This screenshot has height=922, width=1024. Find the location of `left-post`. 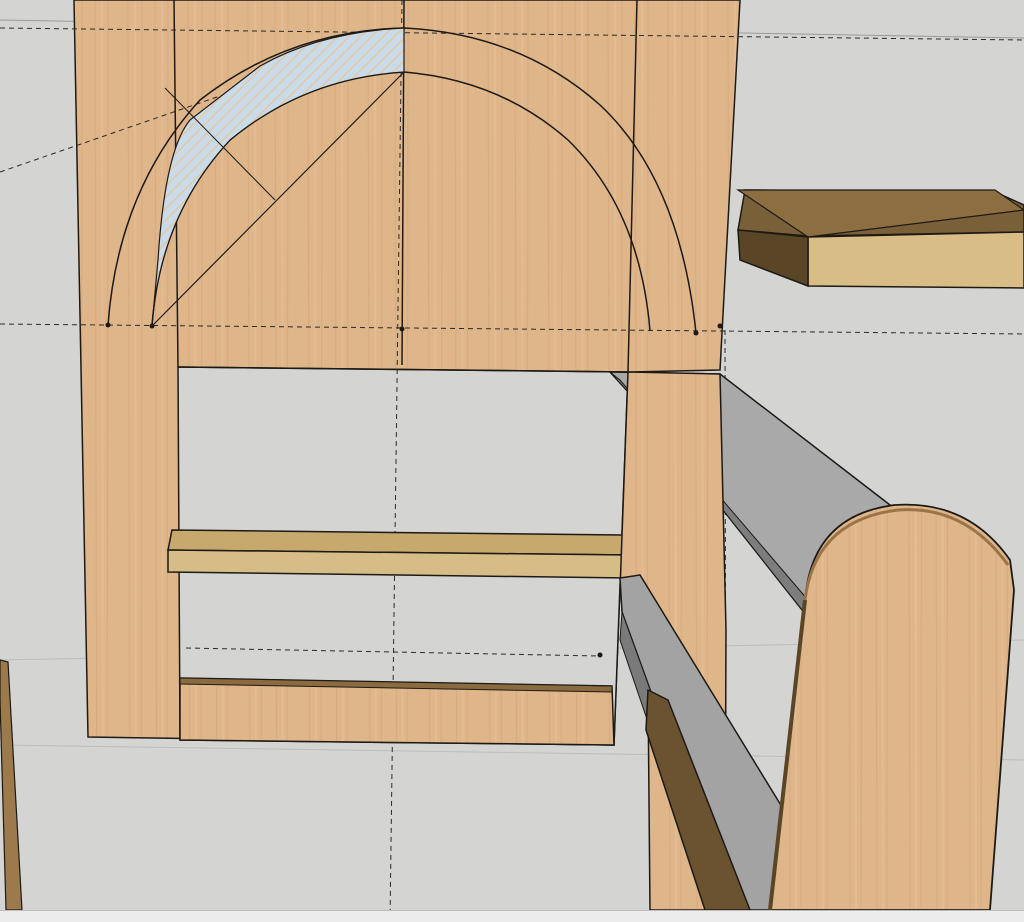

left-post is located at coordinates (11, 785).